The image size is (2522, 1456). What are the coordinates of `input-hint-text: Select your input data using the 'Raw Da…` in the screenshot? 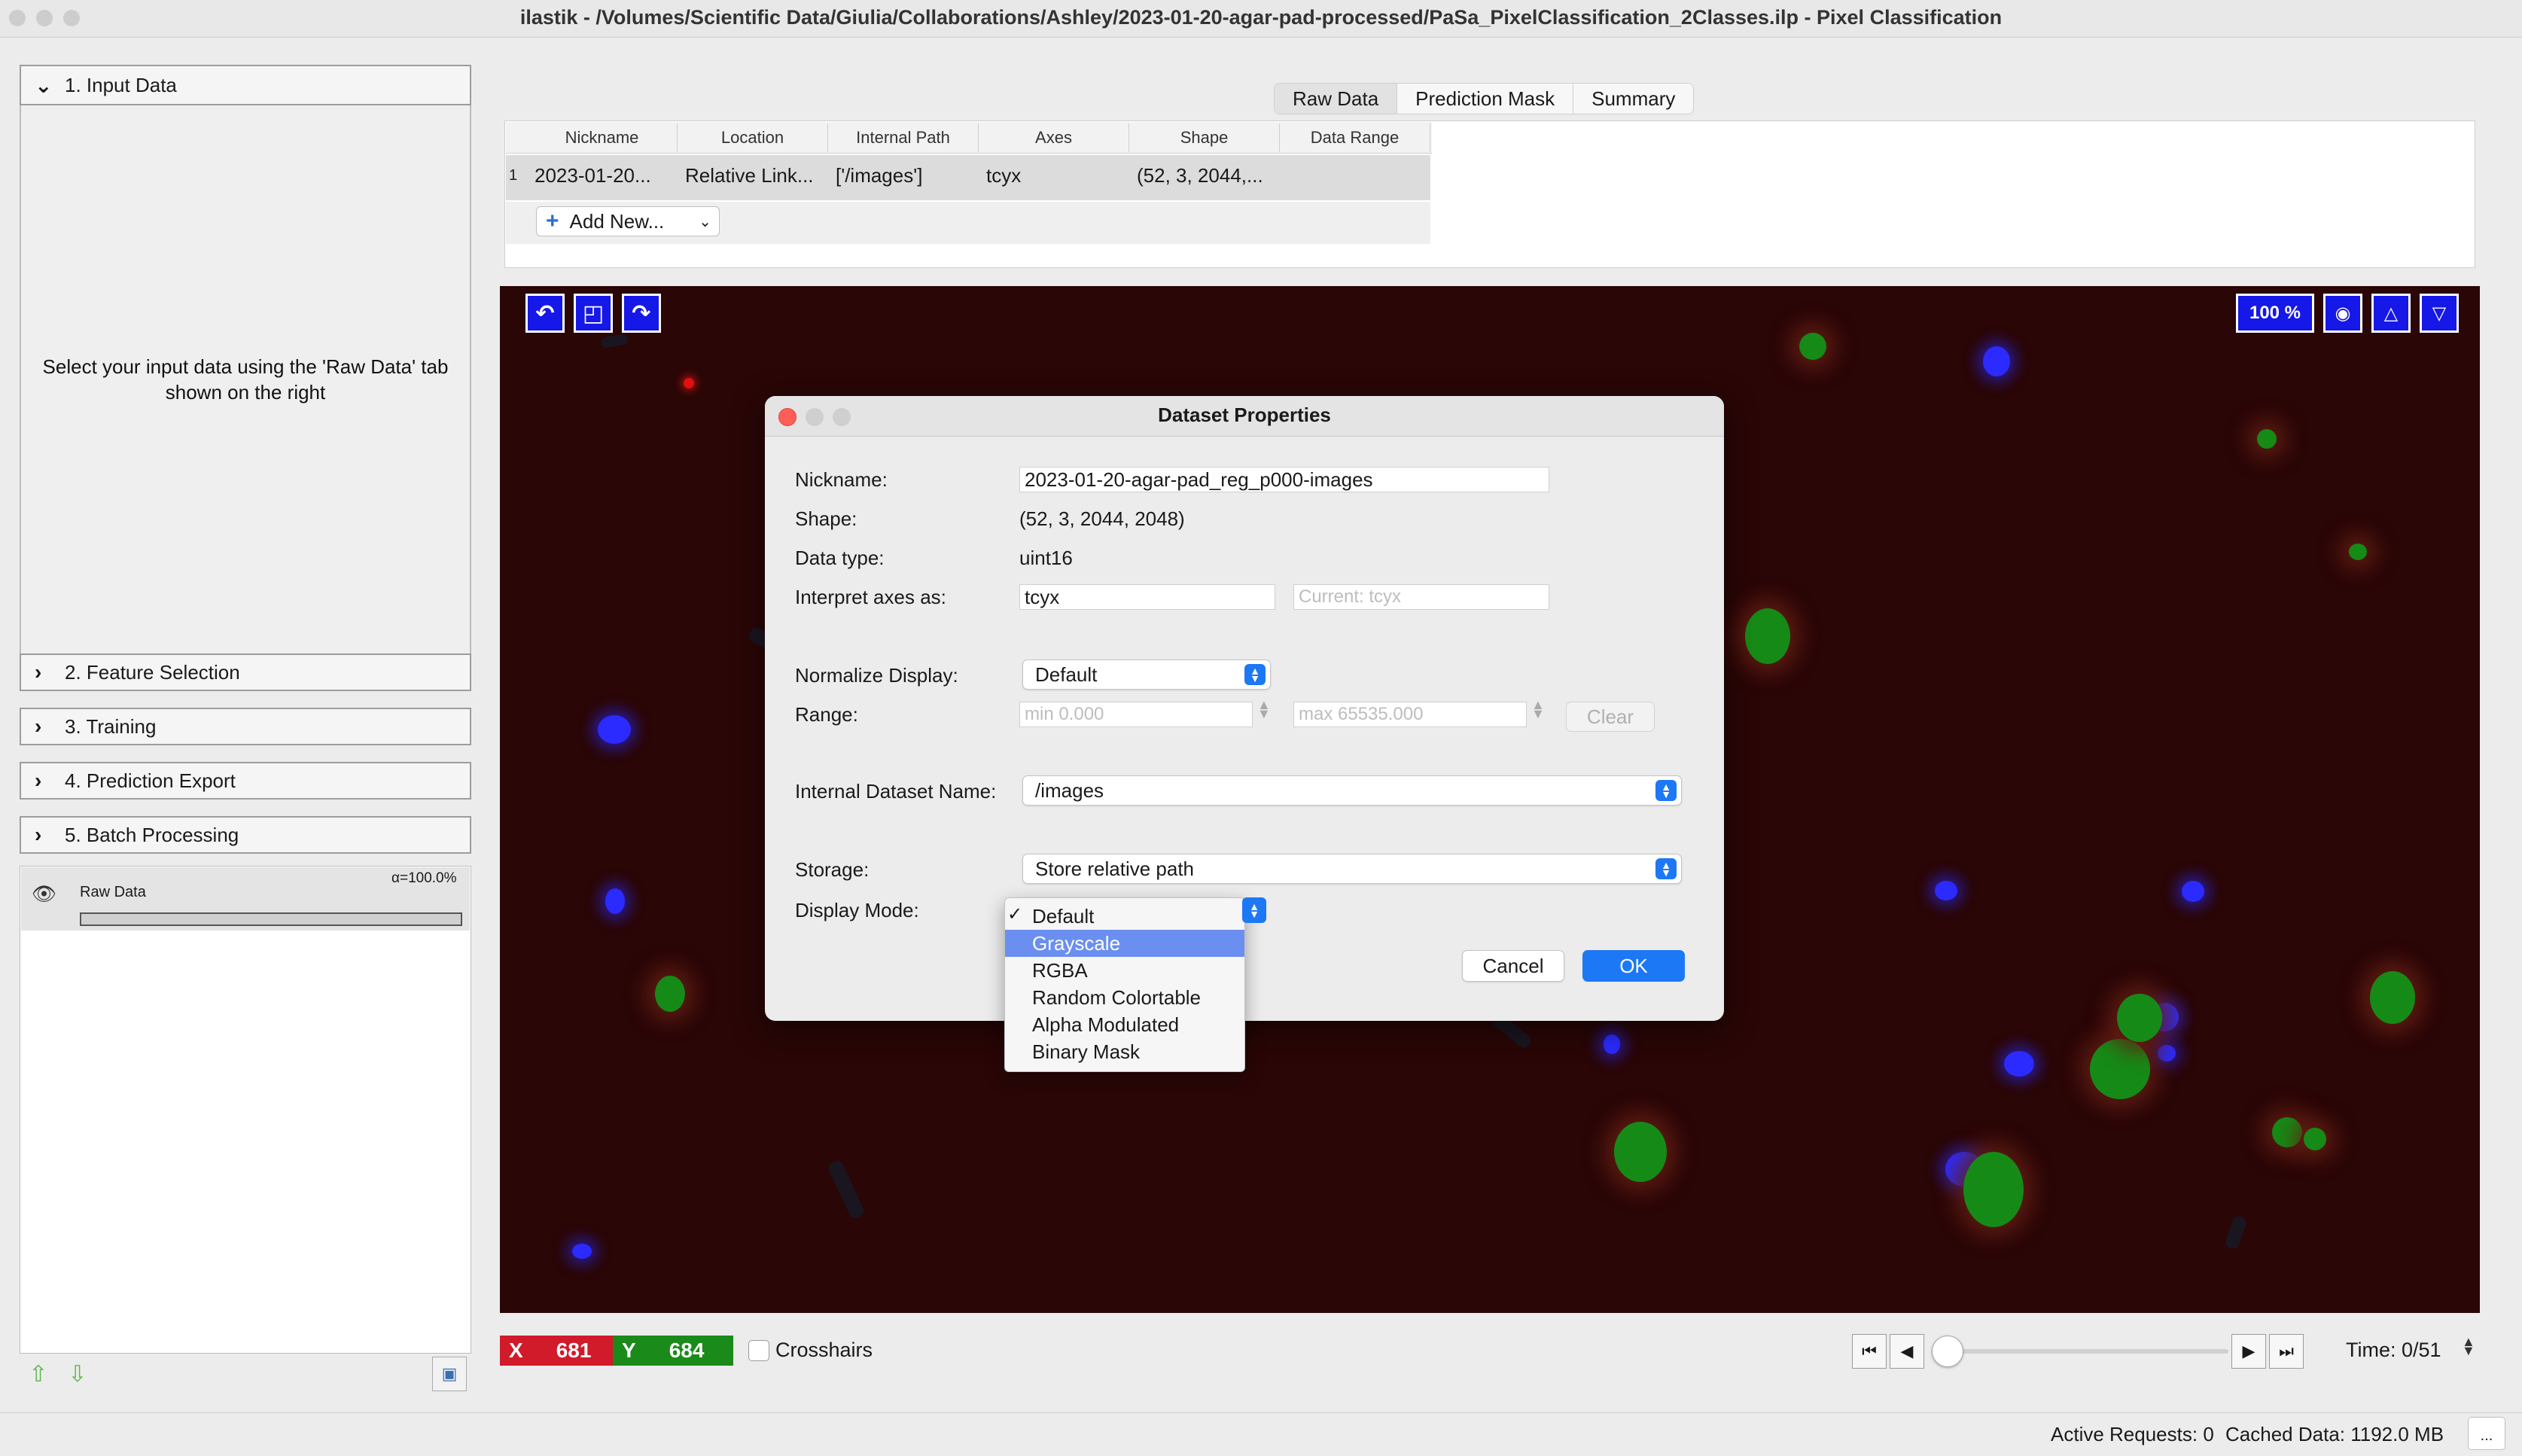 It's located at (245, 379).